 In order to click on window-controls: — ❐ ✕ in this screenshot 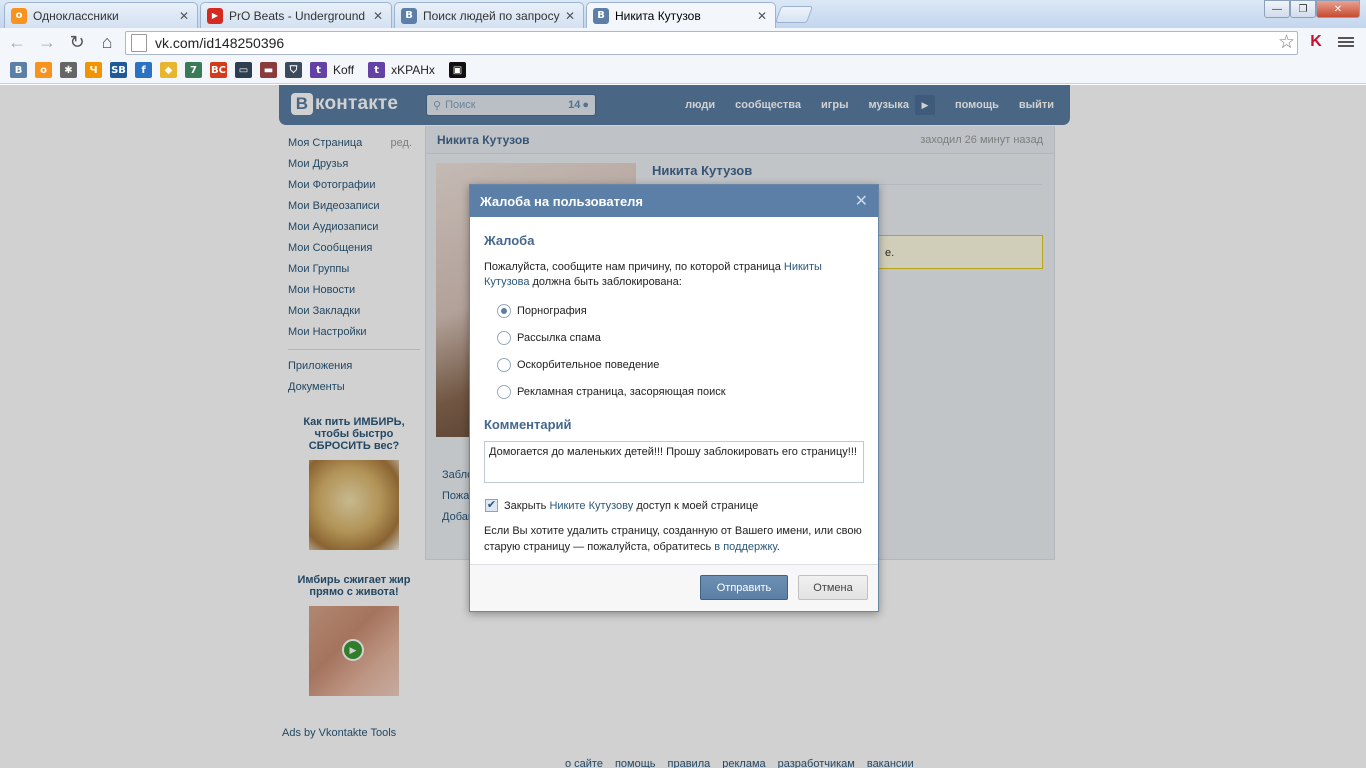, I will do `click(1312, 9)`.